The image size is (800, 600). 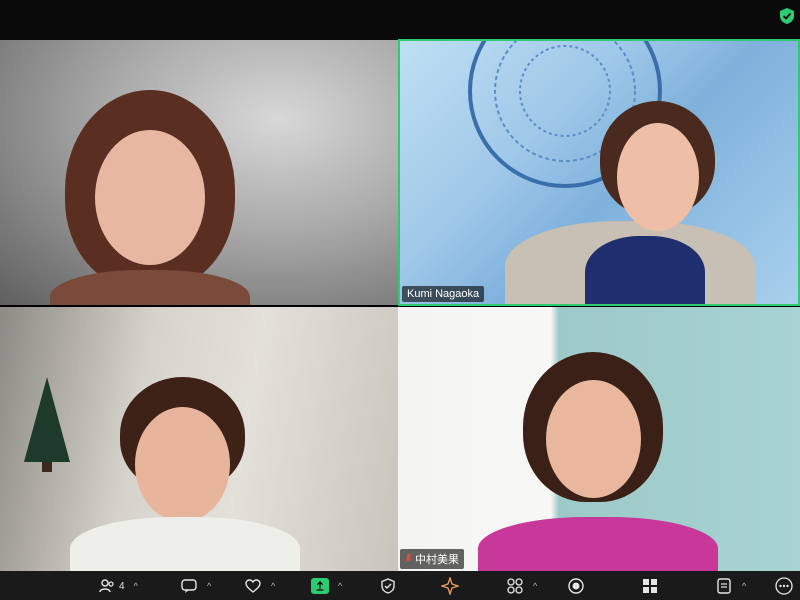 What do you see at coordinates (320, 586) in the screenshot?
I see `share-screen-icon` at bounding box center [320, 586].